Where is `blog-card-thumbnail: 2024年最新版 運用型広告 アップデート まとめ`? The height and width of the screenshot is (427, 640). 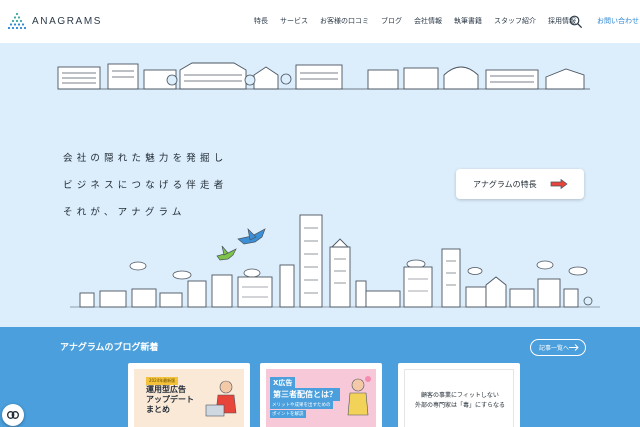
blog-card-thumbnail: 2024年最新版 運用型広告 アップデート まとめ is located at coordinates (189, 398).